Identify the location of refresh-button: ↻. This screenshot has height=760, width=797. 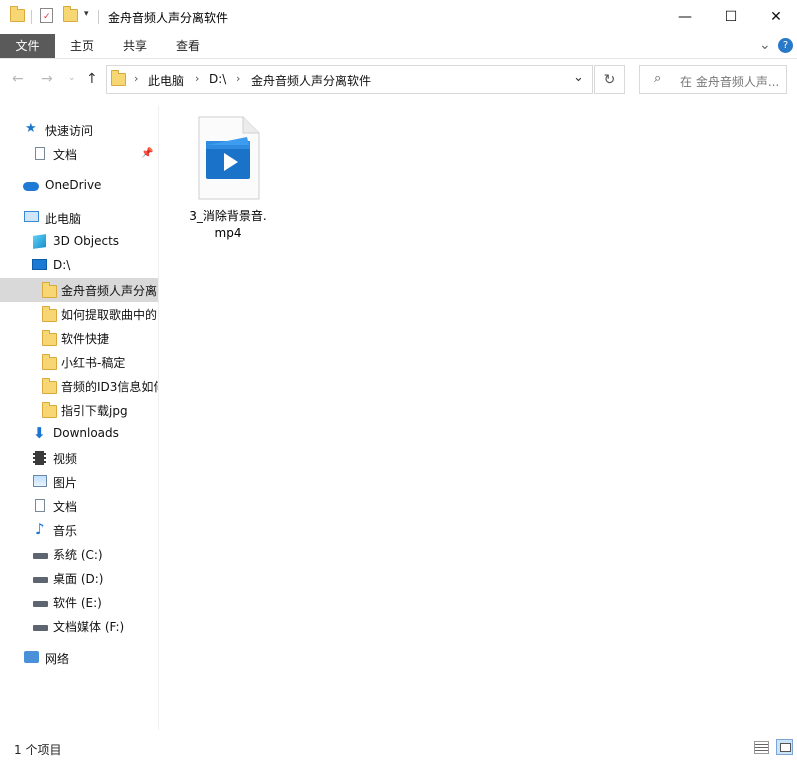
(609, 79).